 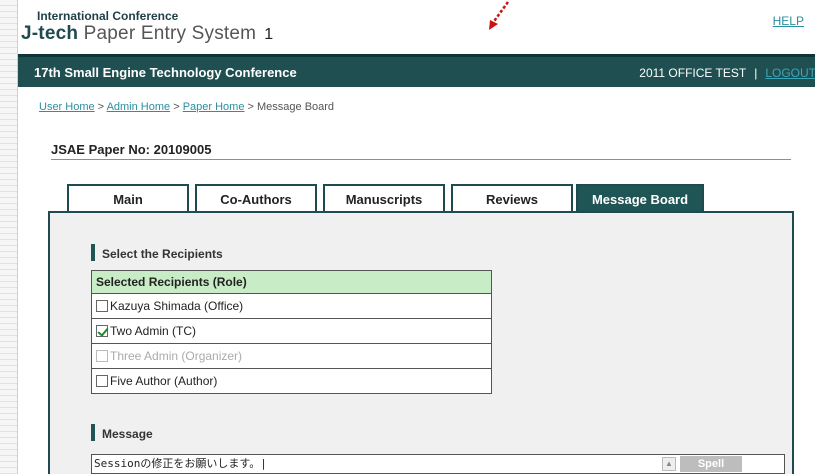 What do you see at coordinates (176, 356) in the screenshot?
I see `recipient-label: Three Admin (Organizer)` at bounding box center [176, 356].